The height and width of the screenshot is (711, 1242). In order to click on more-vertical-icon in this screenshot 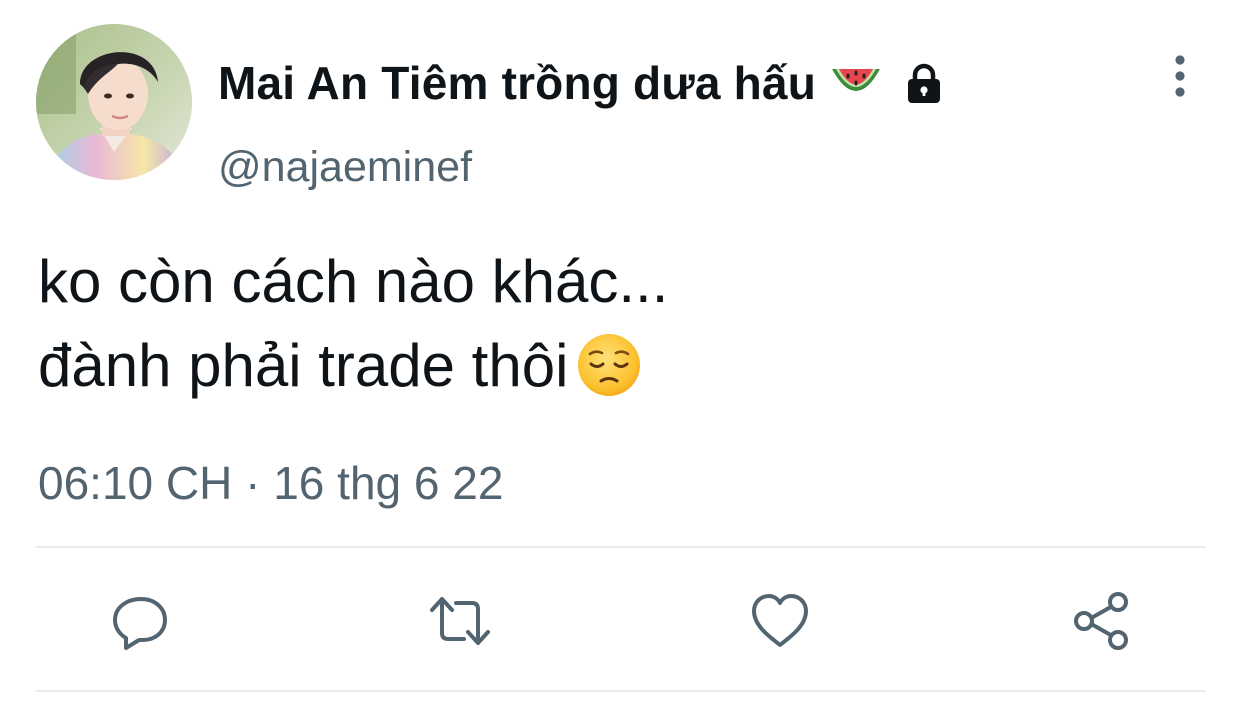, I will do `click(1180, 76)`.